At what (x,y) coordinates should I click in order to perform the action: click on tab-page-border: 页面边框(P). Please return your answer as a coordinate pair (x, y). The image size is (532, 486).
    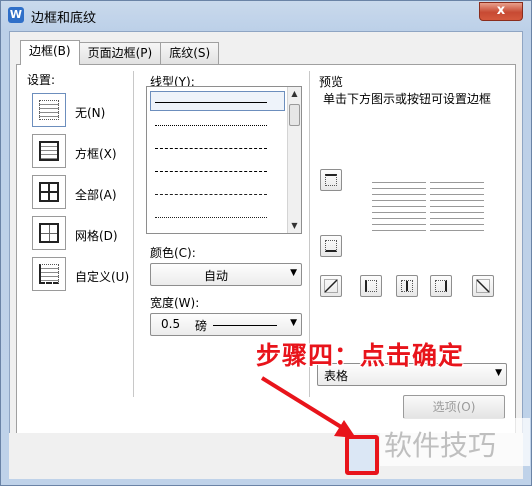
    Looking at the image, I should click on (120, 53).